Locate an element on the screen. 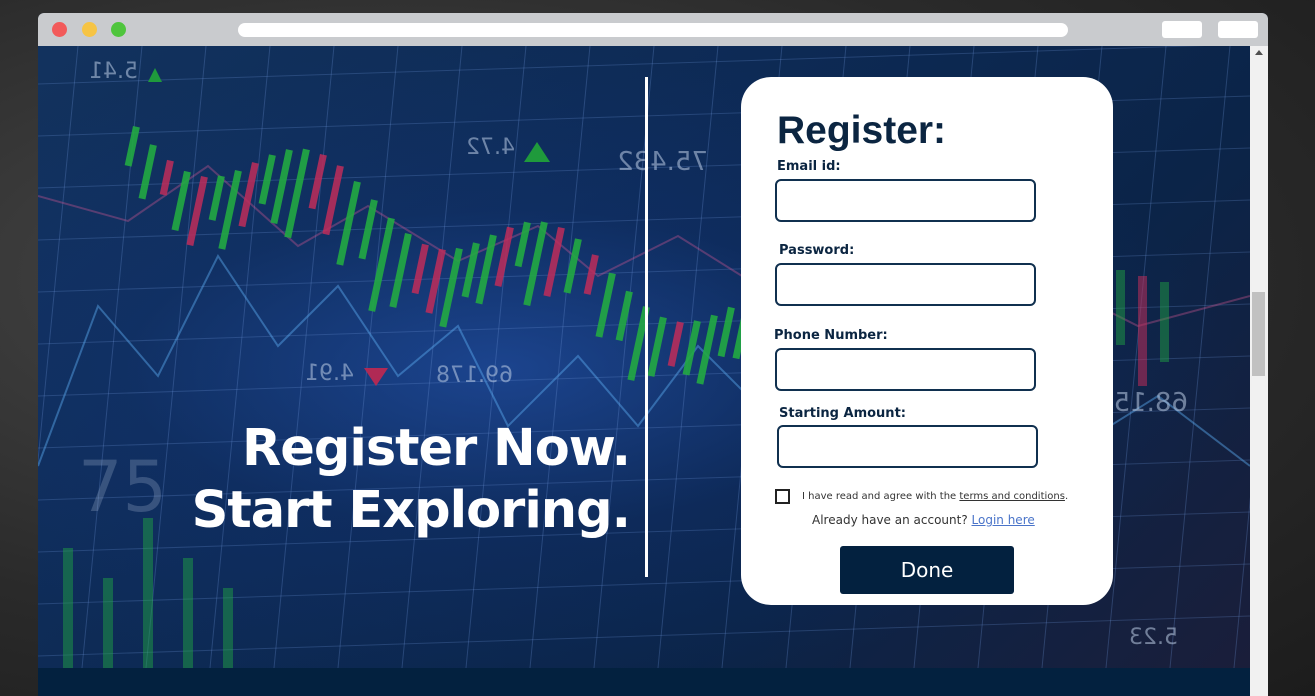  headline-line-2: Start Exploring. is located at coordinates (411, 510).